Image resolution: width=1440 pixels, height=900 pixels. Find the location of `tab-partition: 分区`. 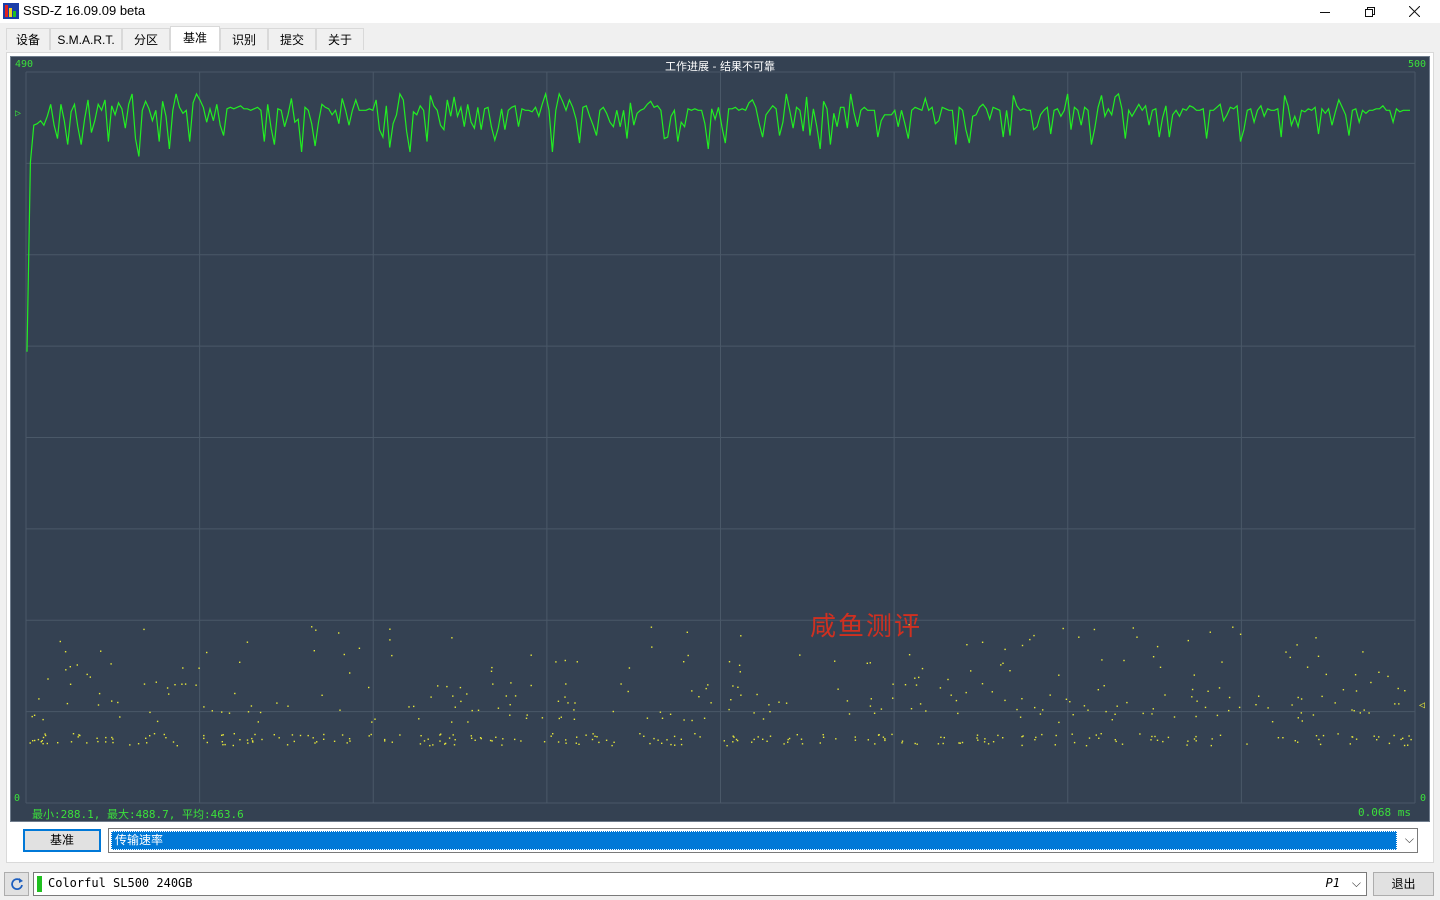

tab-partition: 分区 is located at coordinates (146, 39).